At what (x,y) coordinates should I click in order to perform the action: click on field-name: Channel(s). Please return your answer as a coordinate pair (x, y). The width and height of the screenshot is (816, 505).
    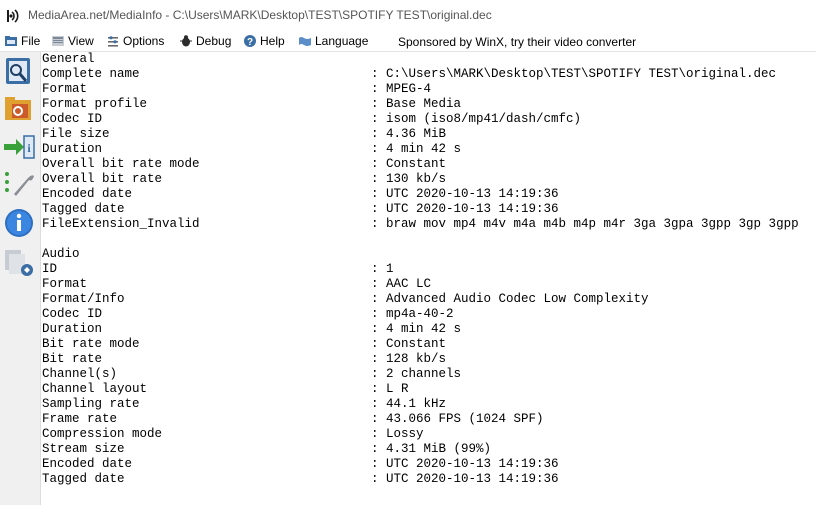
    Looking at the image, I should click on (80, 374).